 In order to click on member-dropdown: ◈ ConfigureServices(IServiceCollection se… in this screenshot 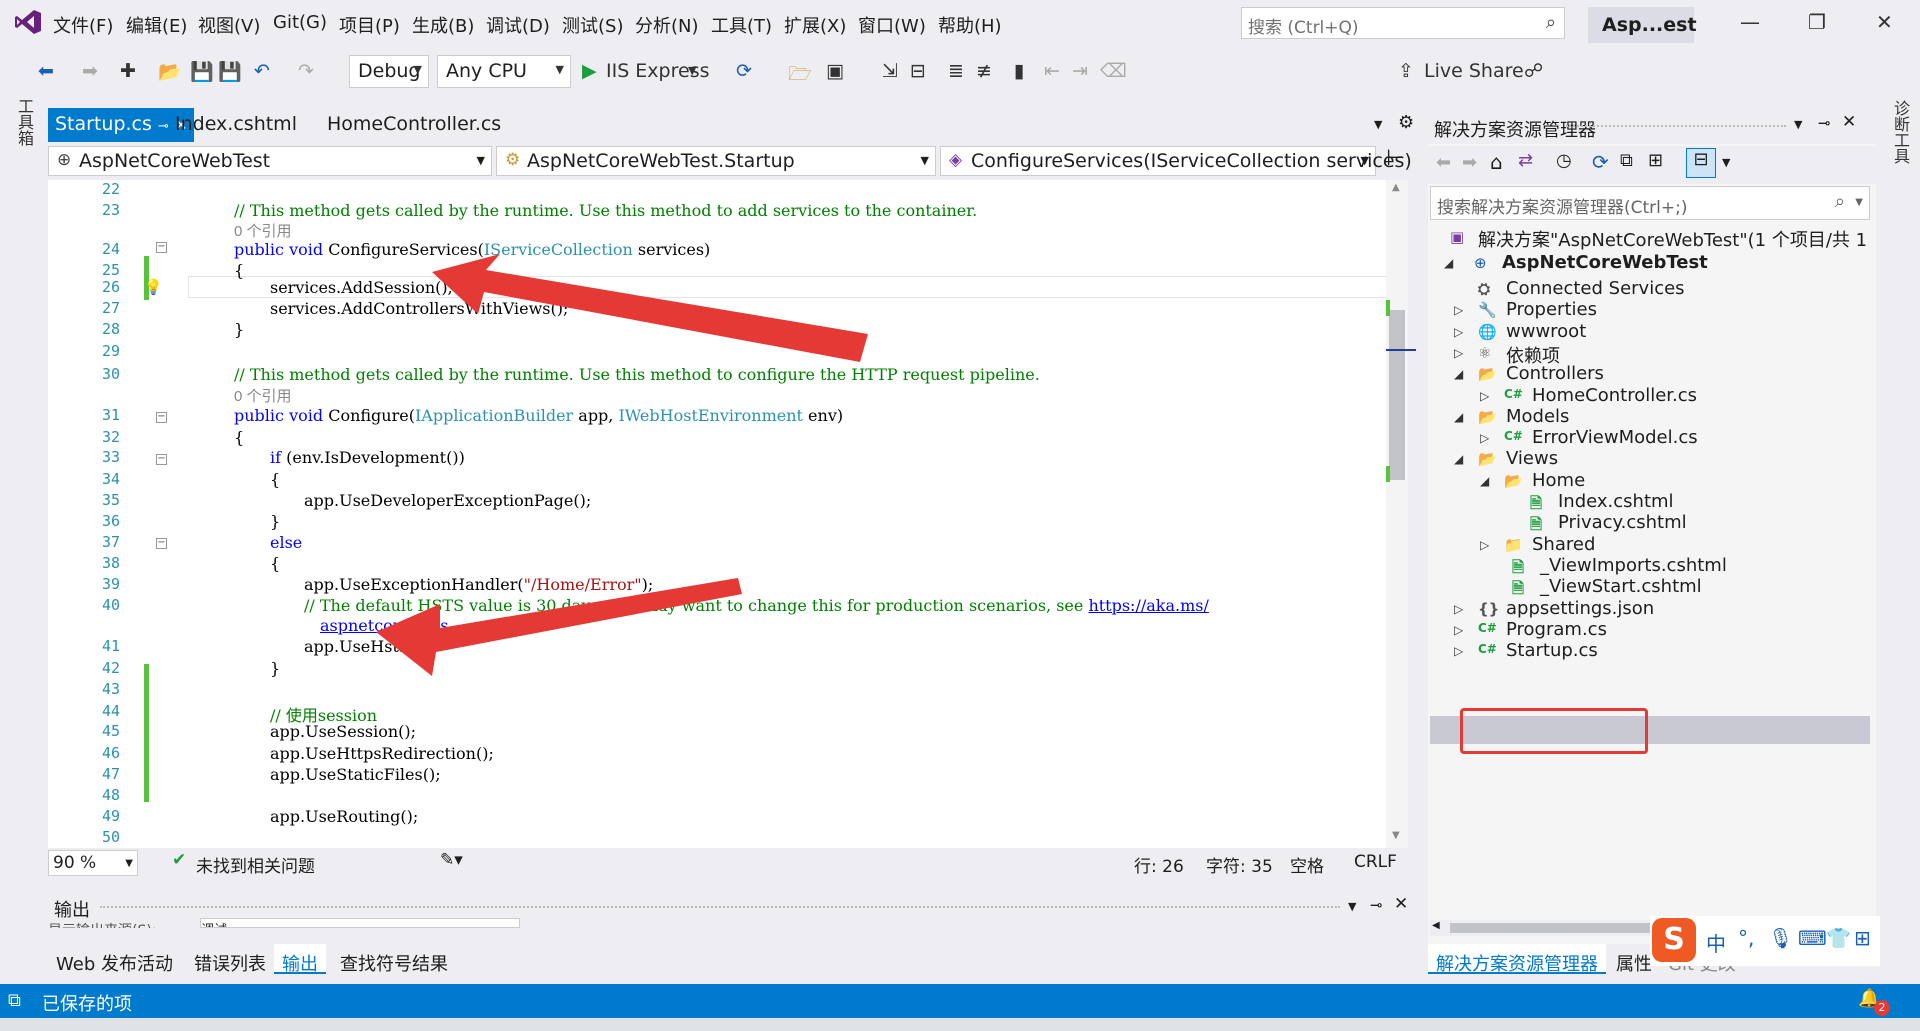, I will do `click(1176, 161)`.